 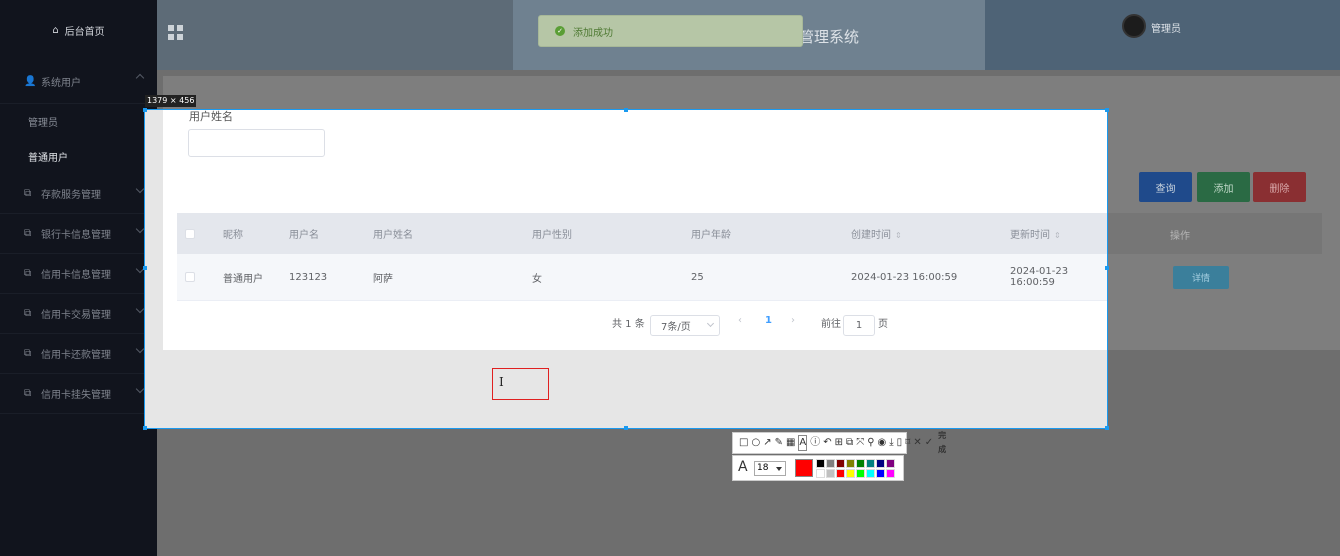 What do you see at coordinates (942, 443) in the screenshot?
I see `done-button: 完成` at bounding box center [942, 443].